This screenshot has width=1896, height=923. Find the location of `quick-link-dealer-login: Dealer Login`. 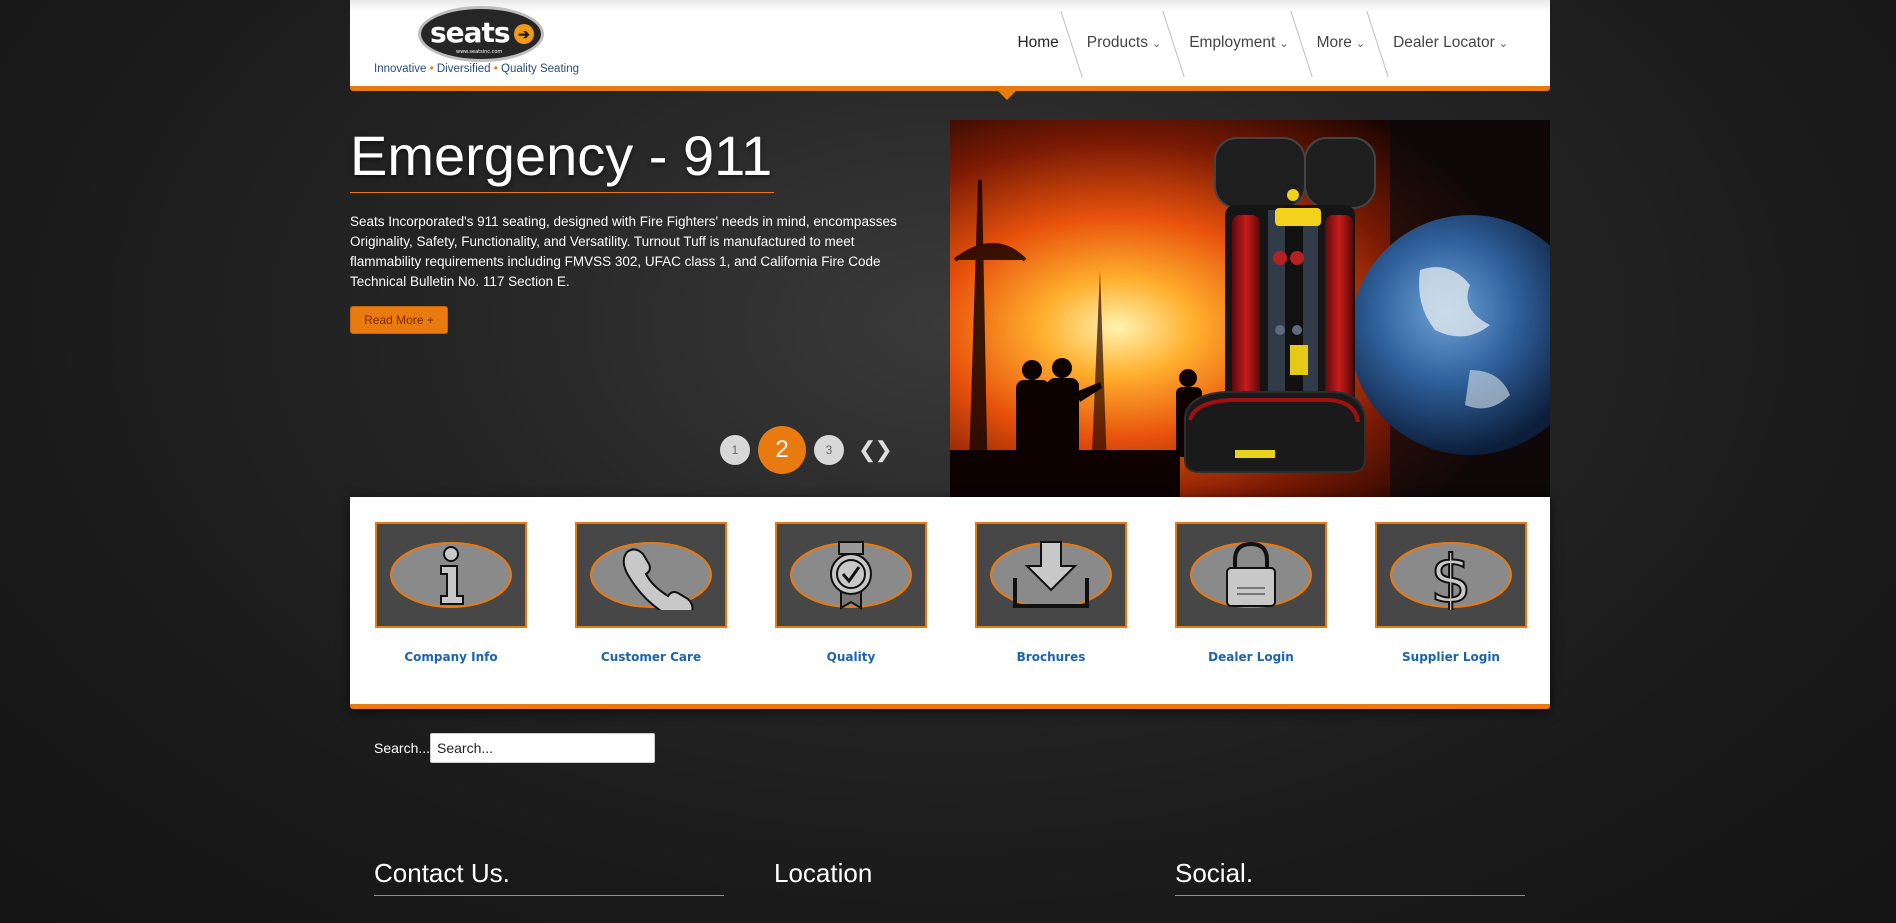

quick-link-dealer-login: Dealer Login is located at coordinates (1251, 593).